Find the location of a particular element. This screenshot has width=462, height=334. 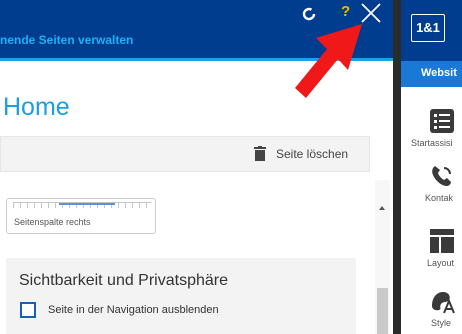

layout-preview-accent is located at coordinates (87, 204).